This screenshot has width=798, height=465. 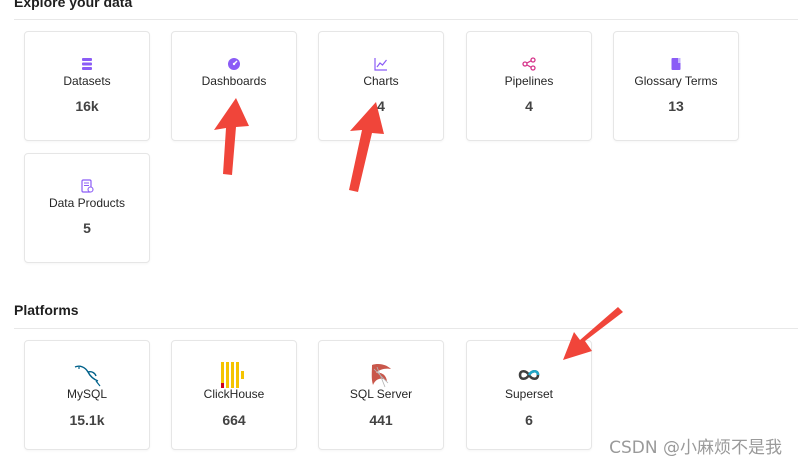 What do you see at coordinates (234, 81) in the screenshot?
I see `dashboards-label: Dashboards` at bounding box center [234, 81].